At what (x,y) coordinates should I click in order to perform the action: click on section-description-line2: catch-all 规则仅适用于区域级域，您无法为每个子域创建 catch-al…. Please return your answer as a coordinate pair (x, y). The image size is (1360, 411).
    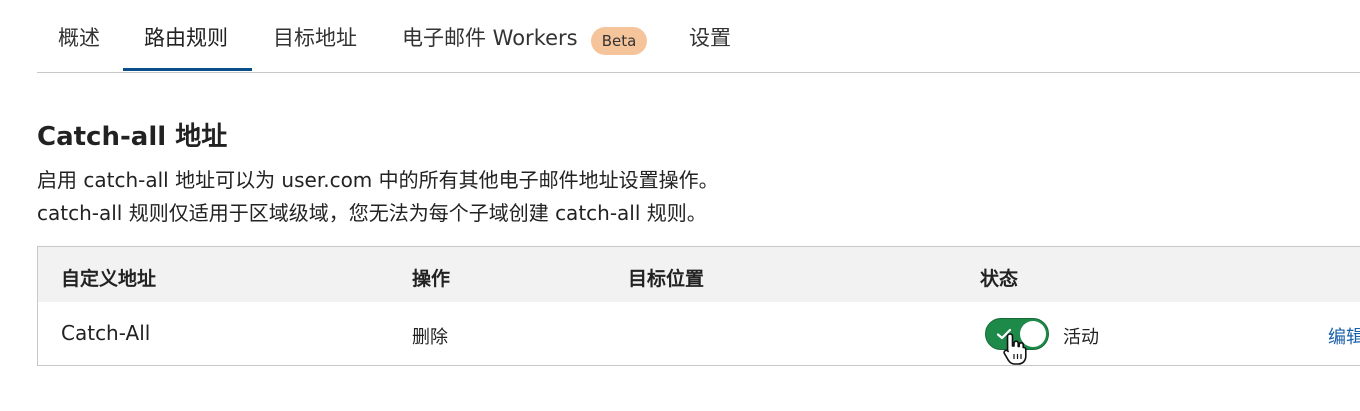
    Looking at the image, I should click on (372, 213).